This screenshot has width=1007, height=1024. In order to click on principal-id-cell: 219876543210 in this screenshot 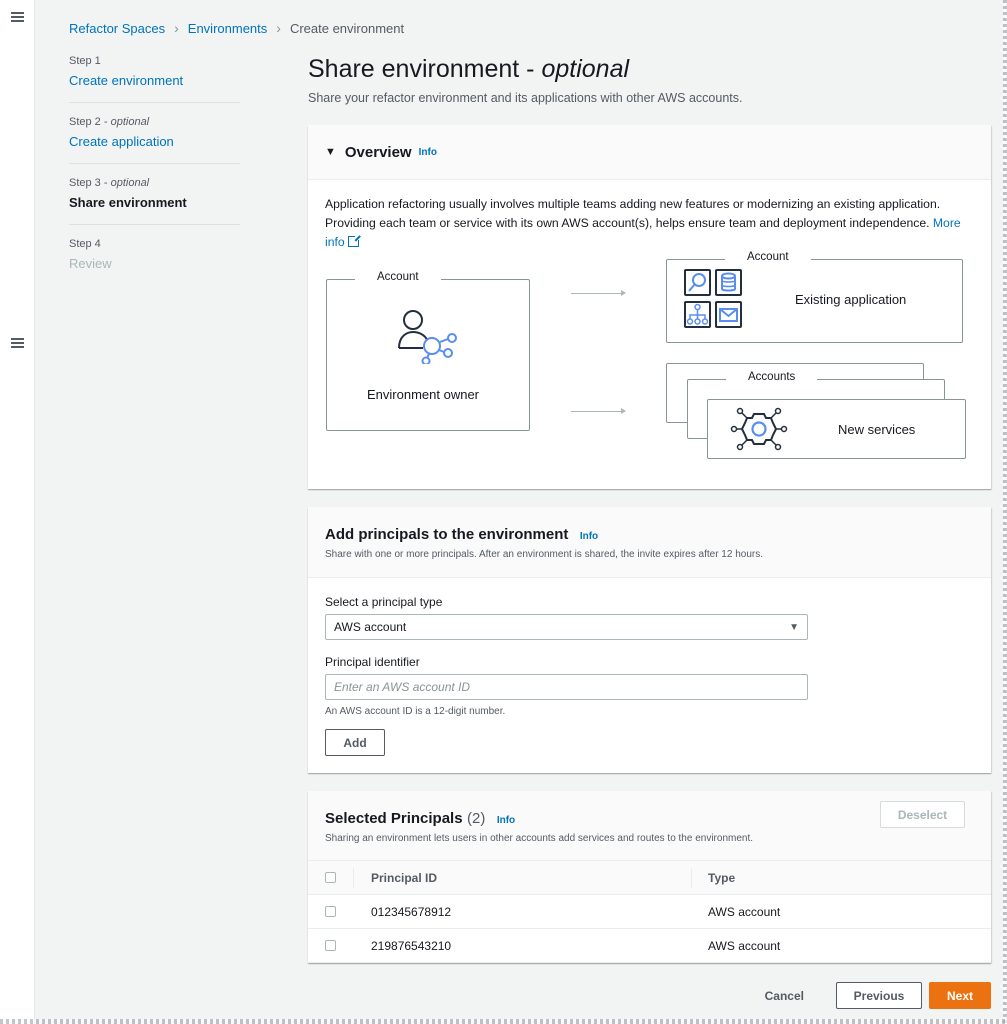, I will do `click(411, 945)`.